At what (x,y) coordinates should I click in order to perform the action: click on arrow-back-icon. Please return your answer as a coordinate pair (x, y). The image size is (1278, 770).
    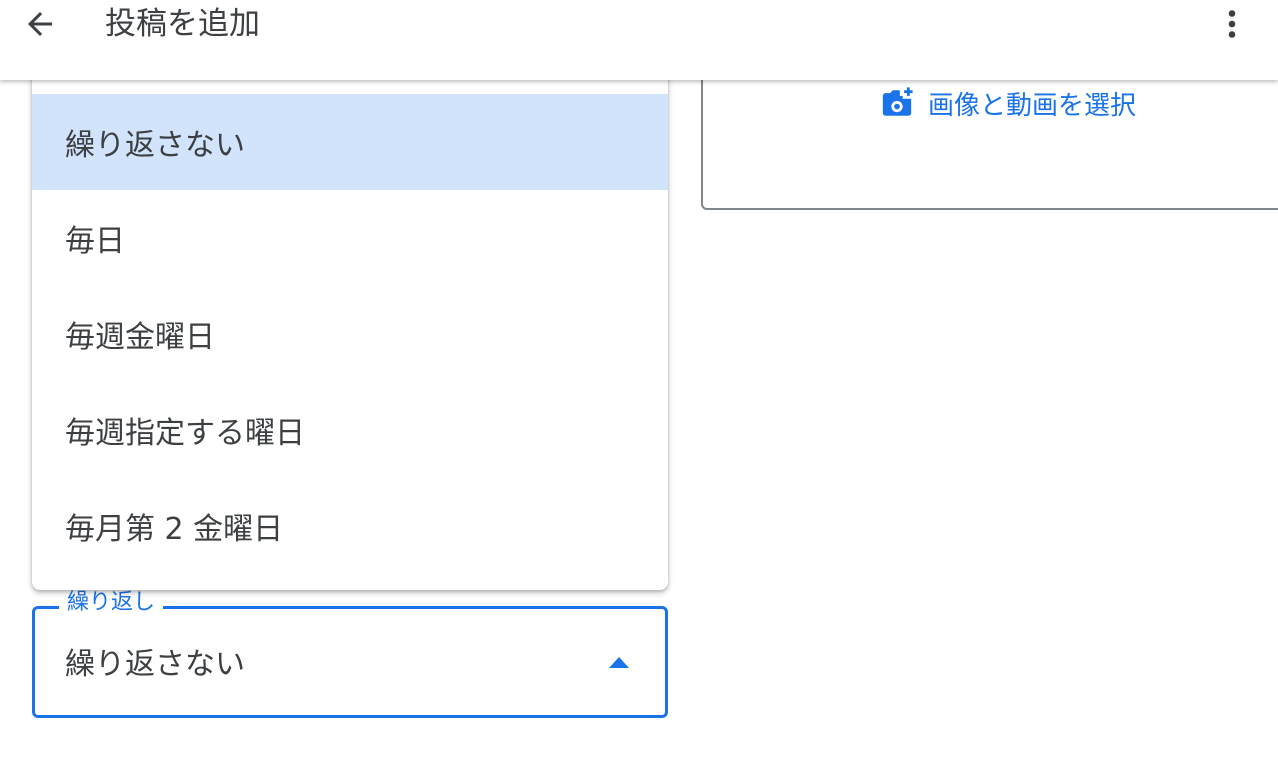
    Looking at the image, I should click on (40, 24).